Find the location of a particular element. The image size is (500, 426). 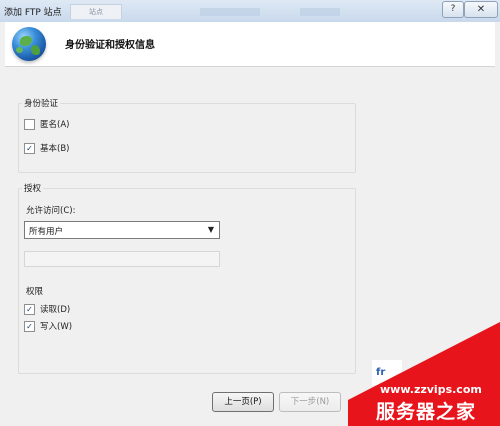

basic-label: 基本(B) is located at coordinates (55, 149).